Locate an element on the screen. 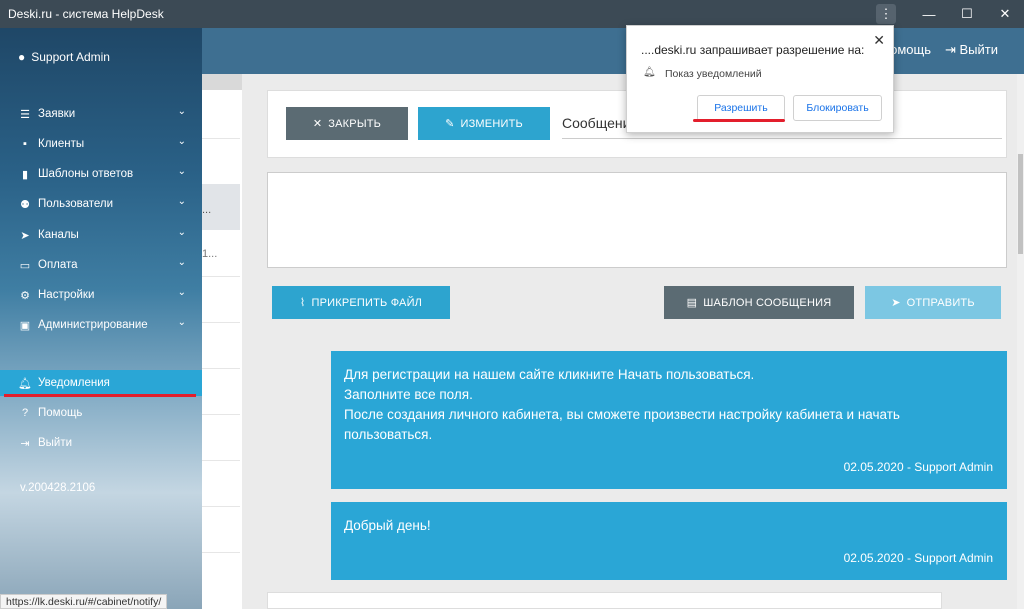 This screenshot has width=1024, height=609. sidebar-item-administration: ▣ Администрирование ⌄ is located at coordinates (101, 325).